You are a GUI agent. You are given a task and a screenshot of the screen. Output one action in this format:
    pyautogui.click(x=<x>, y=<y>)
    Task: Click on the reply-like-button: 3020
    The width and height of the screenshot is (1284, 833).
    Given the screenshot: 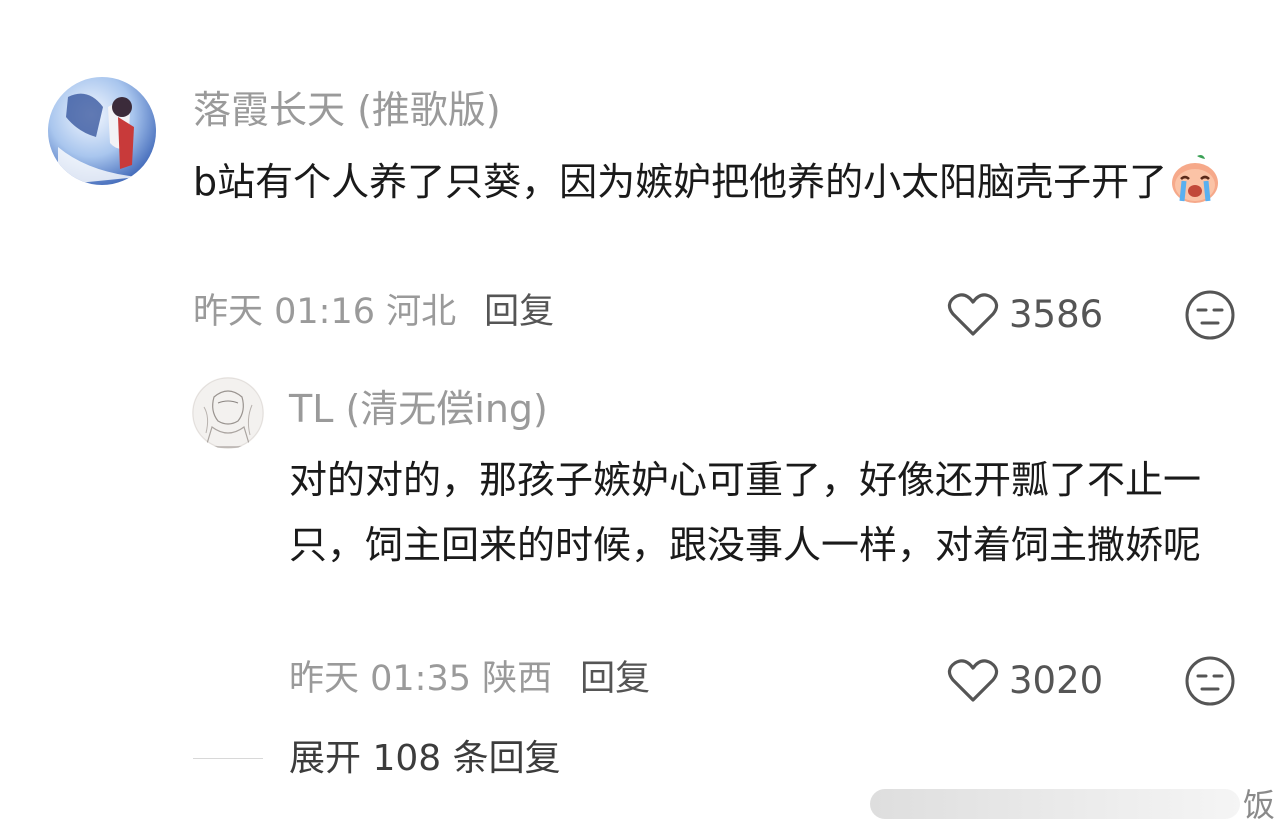 What is the action you would take?
    pyautogui.click(x=1025, y=681)
    